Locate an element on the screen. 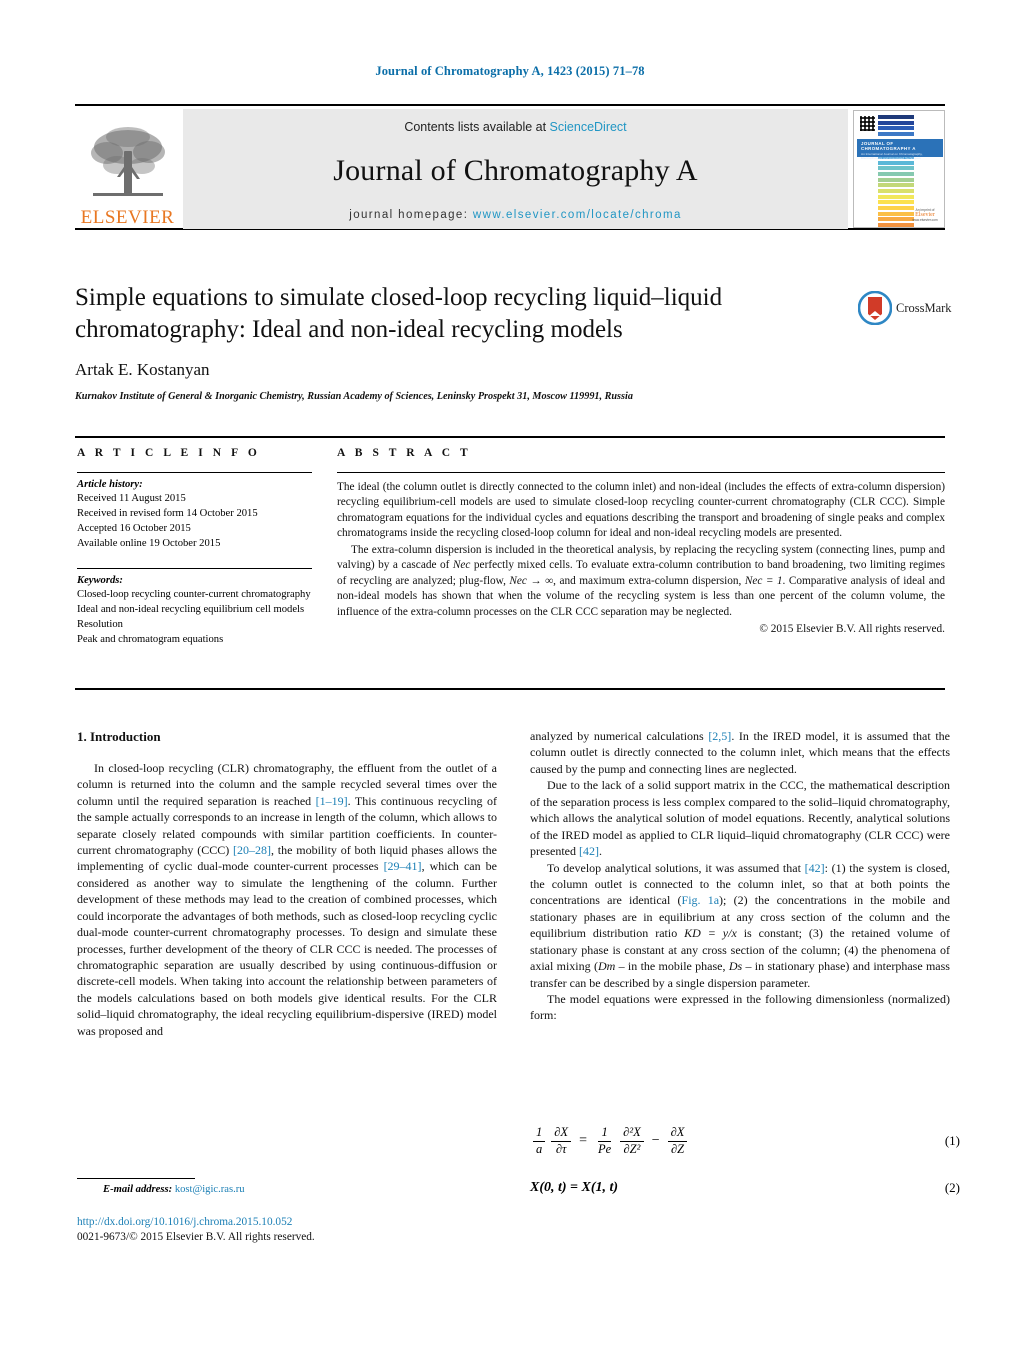 The height and width of the screenshot is (1351, 1020). author-name: Artak E. Kostanyan is located at coordinates (142, 369).